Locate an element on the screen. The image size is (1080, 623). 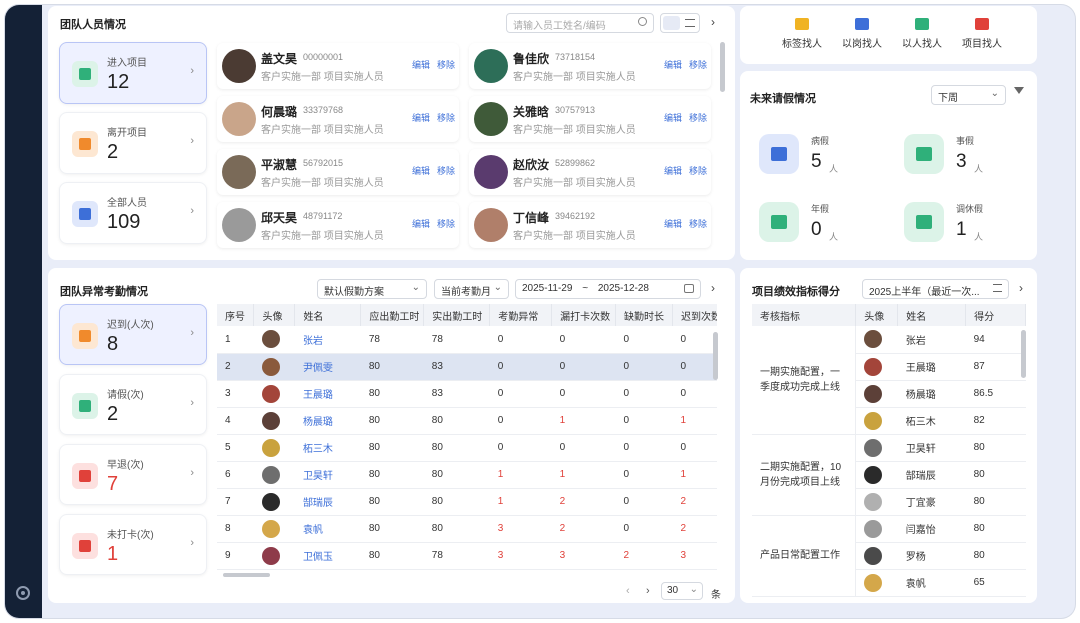
table-row: 3 王晨璐 80 83 0 0 0 0 is located at coordinates (467, 394).